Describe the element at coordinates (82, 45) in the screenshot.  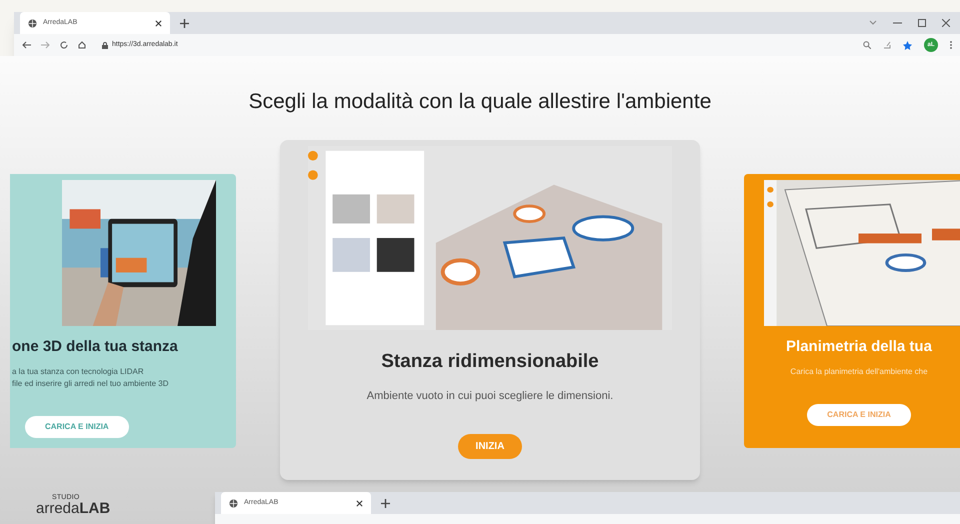
I see `home-icon` at that location.